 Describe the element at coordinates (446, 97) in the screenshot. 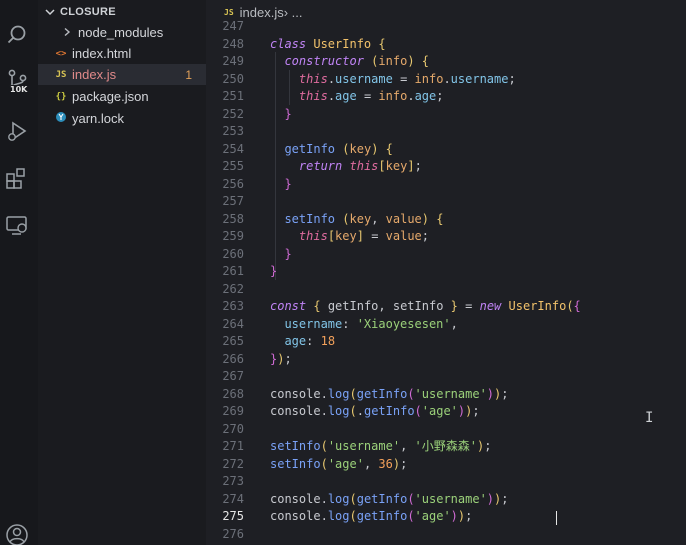

I see `code-line: 251 this.age = info.age;` at that location.